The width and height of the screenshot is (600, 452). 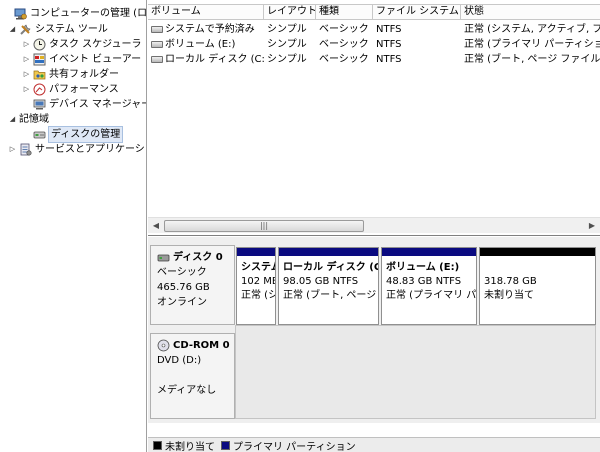 What do you see at coordinates (225, 445) in the screenshot?
I see `legend-swatch-primary` at bounding box center [225, 445].